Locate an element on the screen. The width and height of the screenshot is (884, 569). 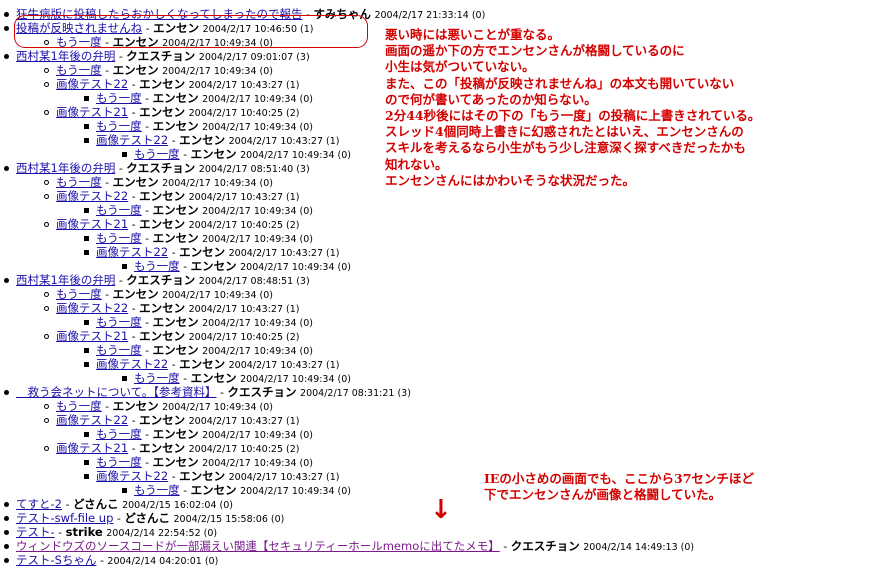
thread-author: クエスチョン is located at coordinates (262, 392).